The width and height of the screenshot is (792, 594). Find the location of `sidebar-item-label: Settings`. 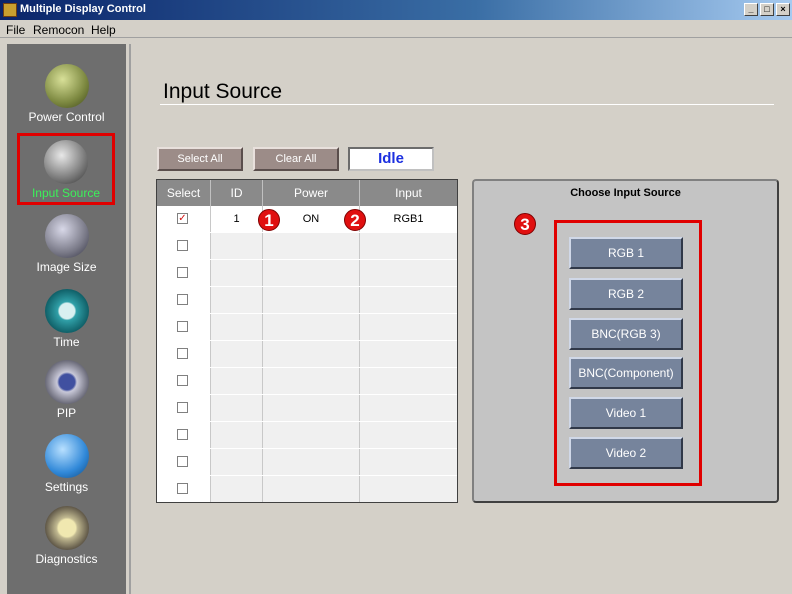

sidebar-item-label: Settings is located at coordinates (66, 487).